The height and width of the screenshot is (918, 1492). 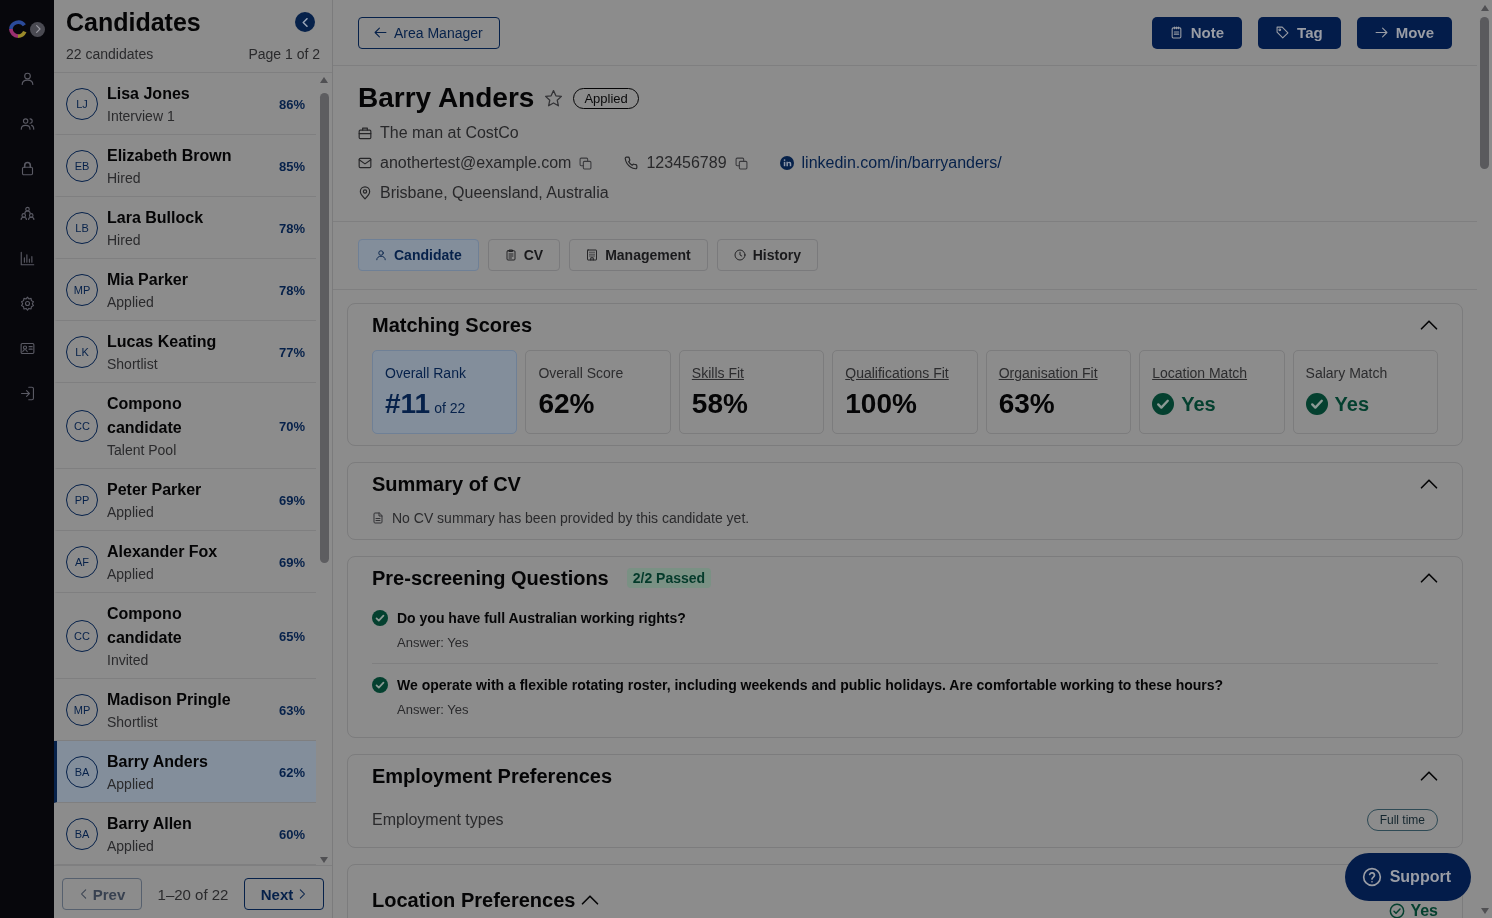 I want to click on linkedin-icon, so click(x=786, y=163).